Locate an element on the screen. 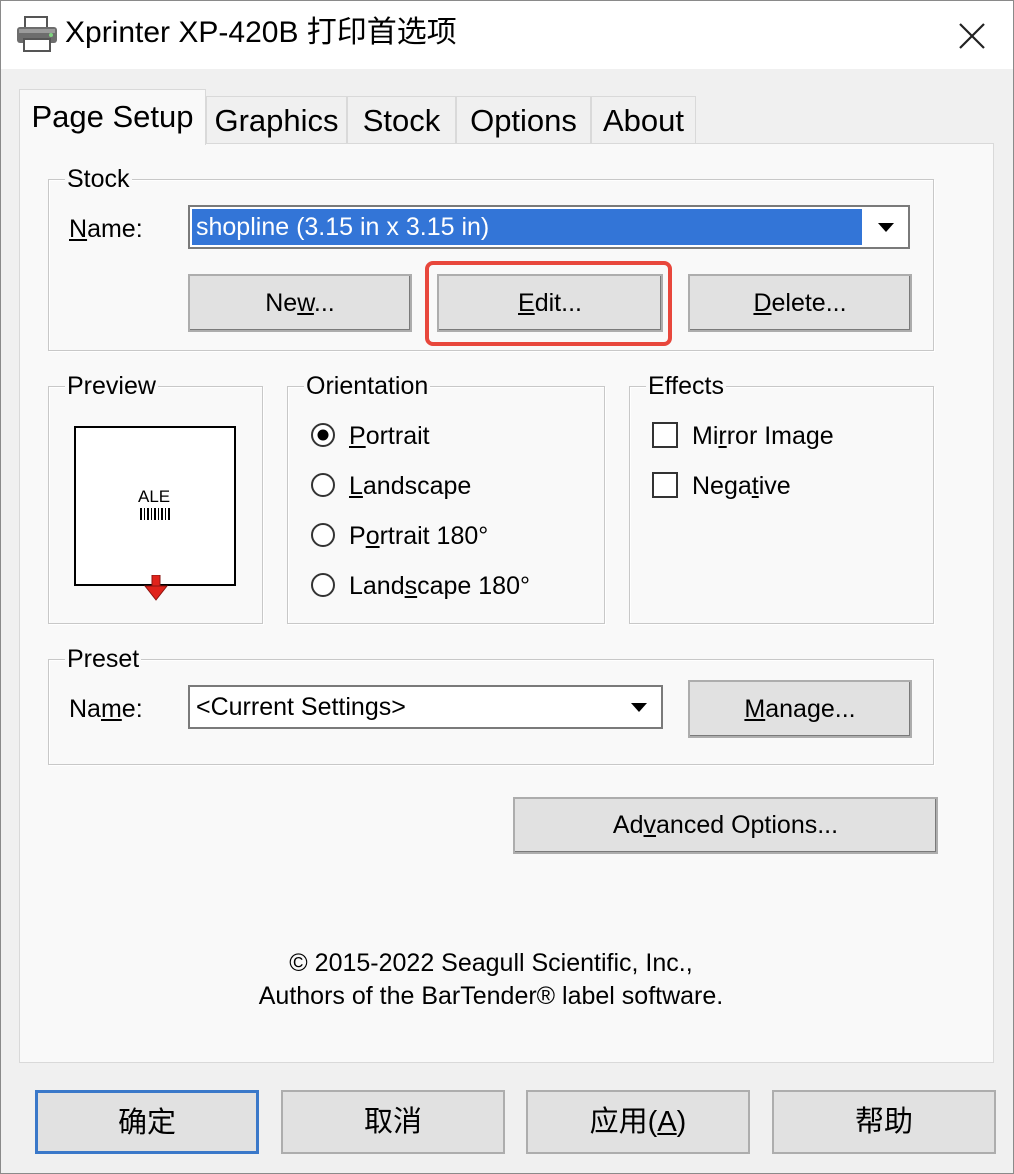 The image size is (1014, 1174). tab-stock: Stock is located at coordinates (401, 119).